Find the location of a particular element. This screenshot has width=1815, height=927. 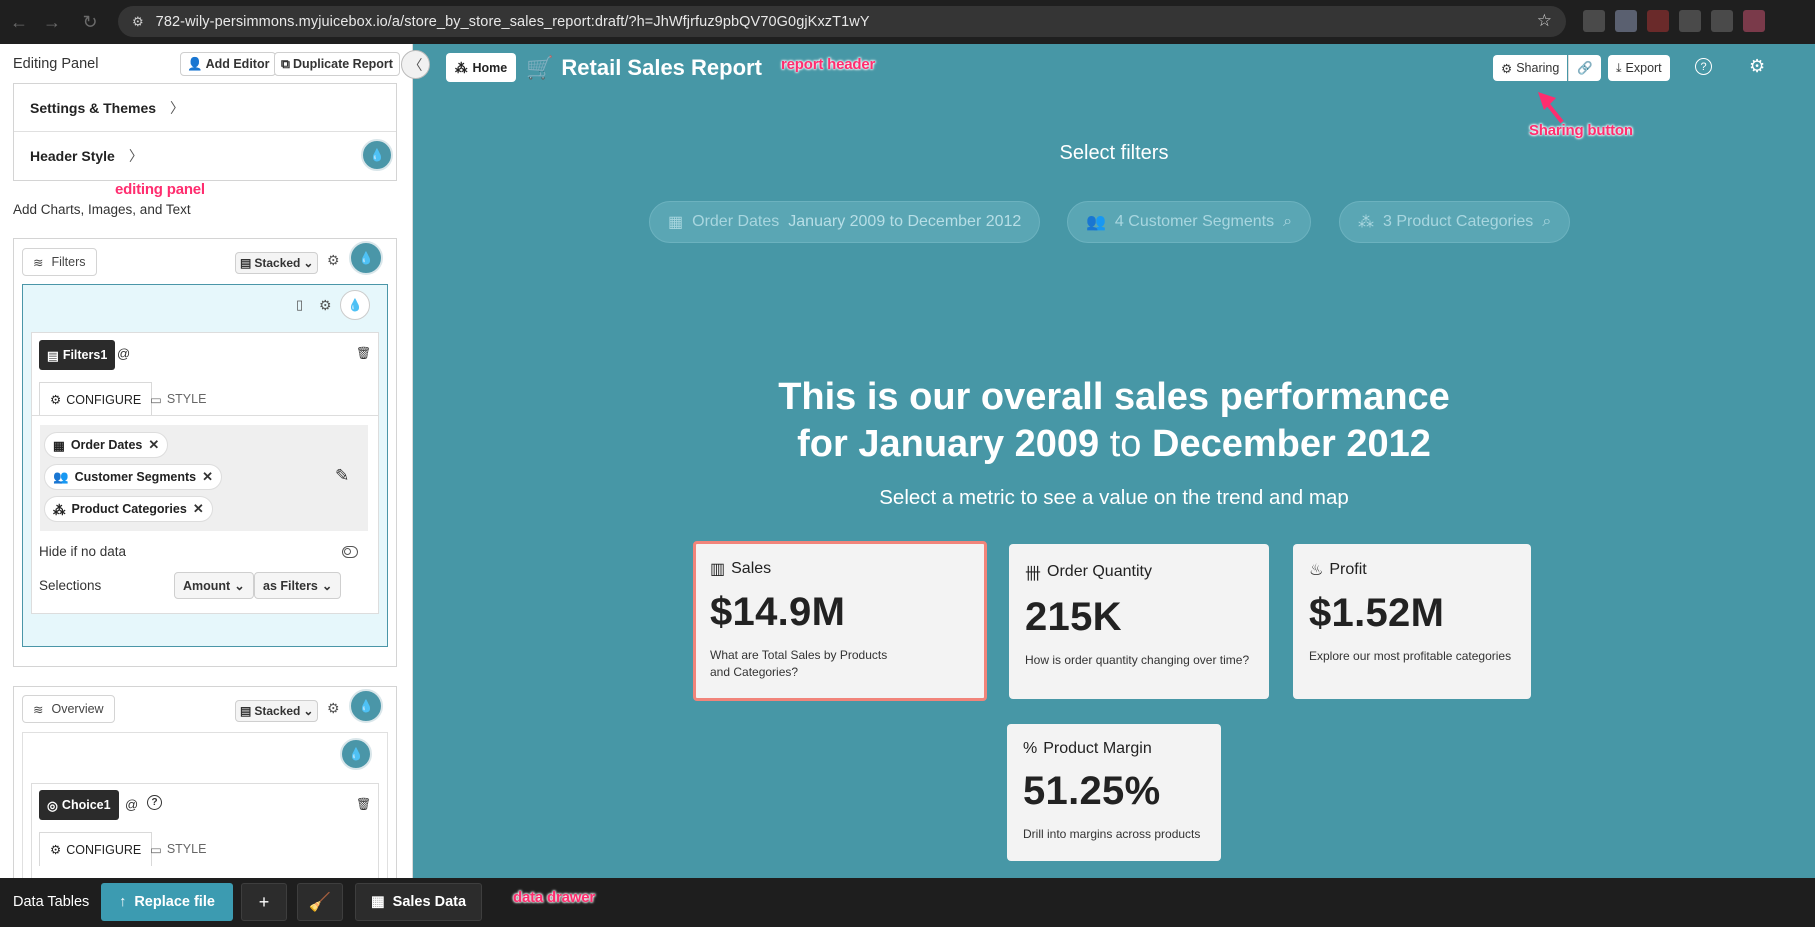

percent-icon: % is located at coordinates (1030, 748).